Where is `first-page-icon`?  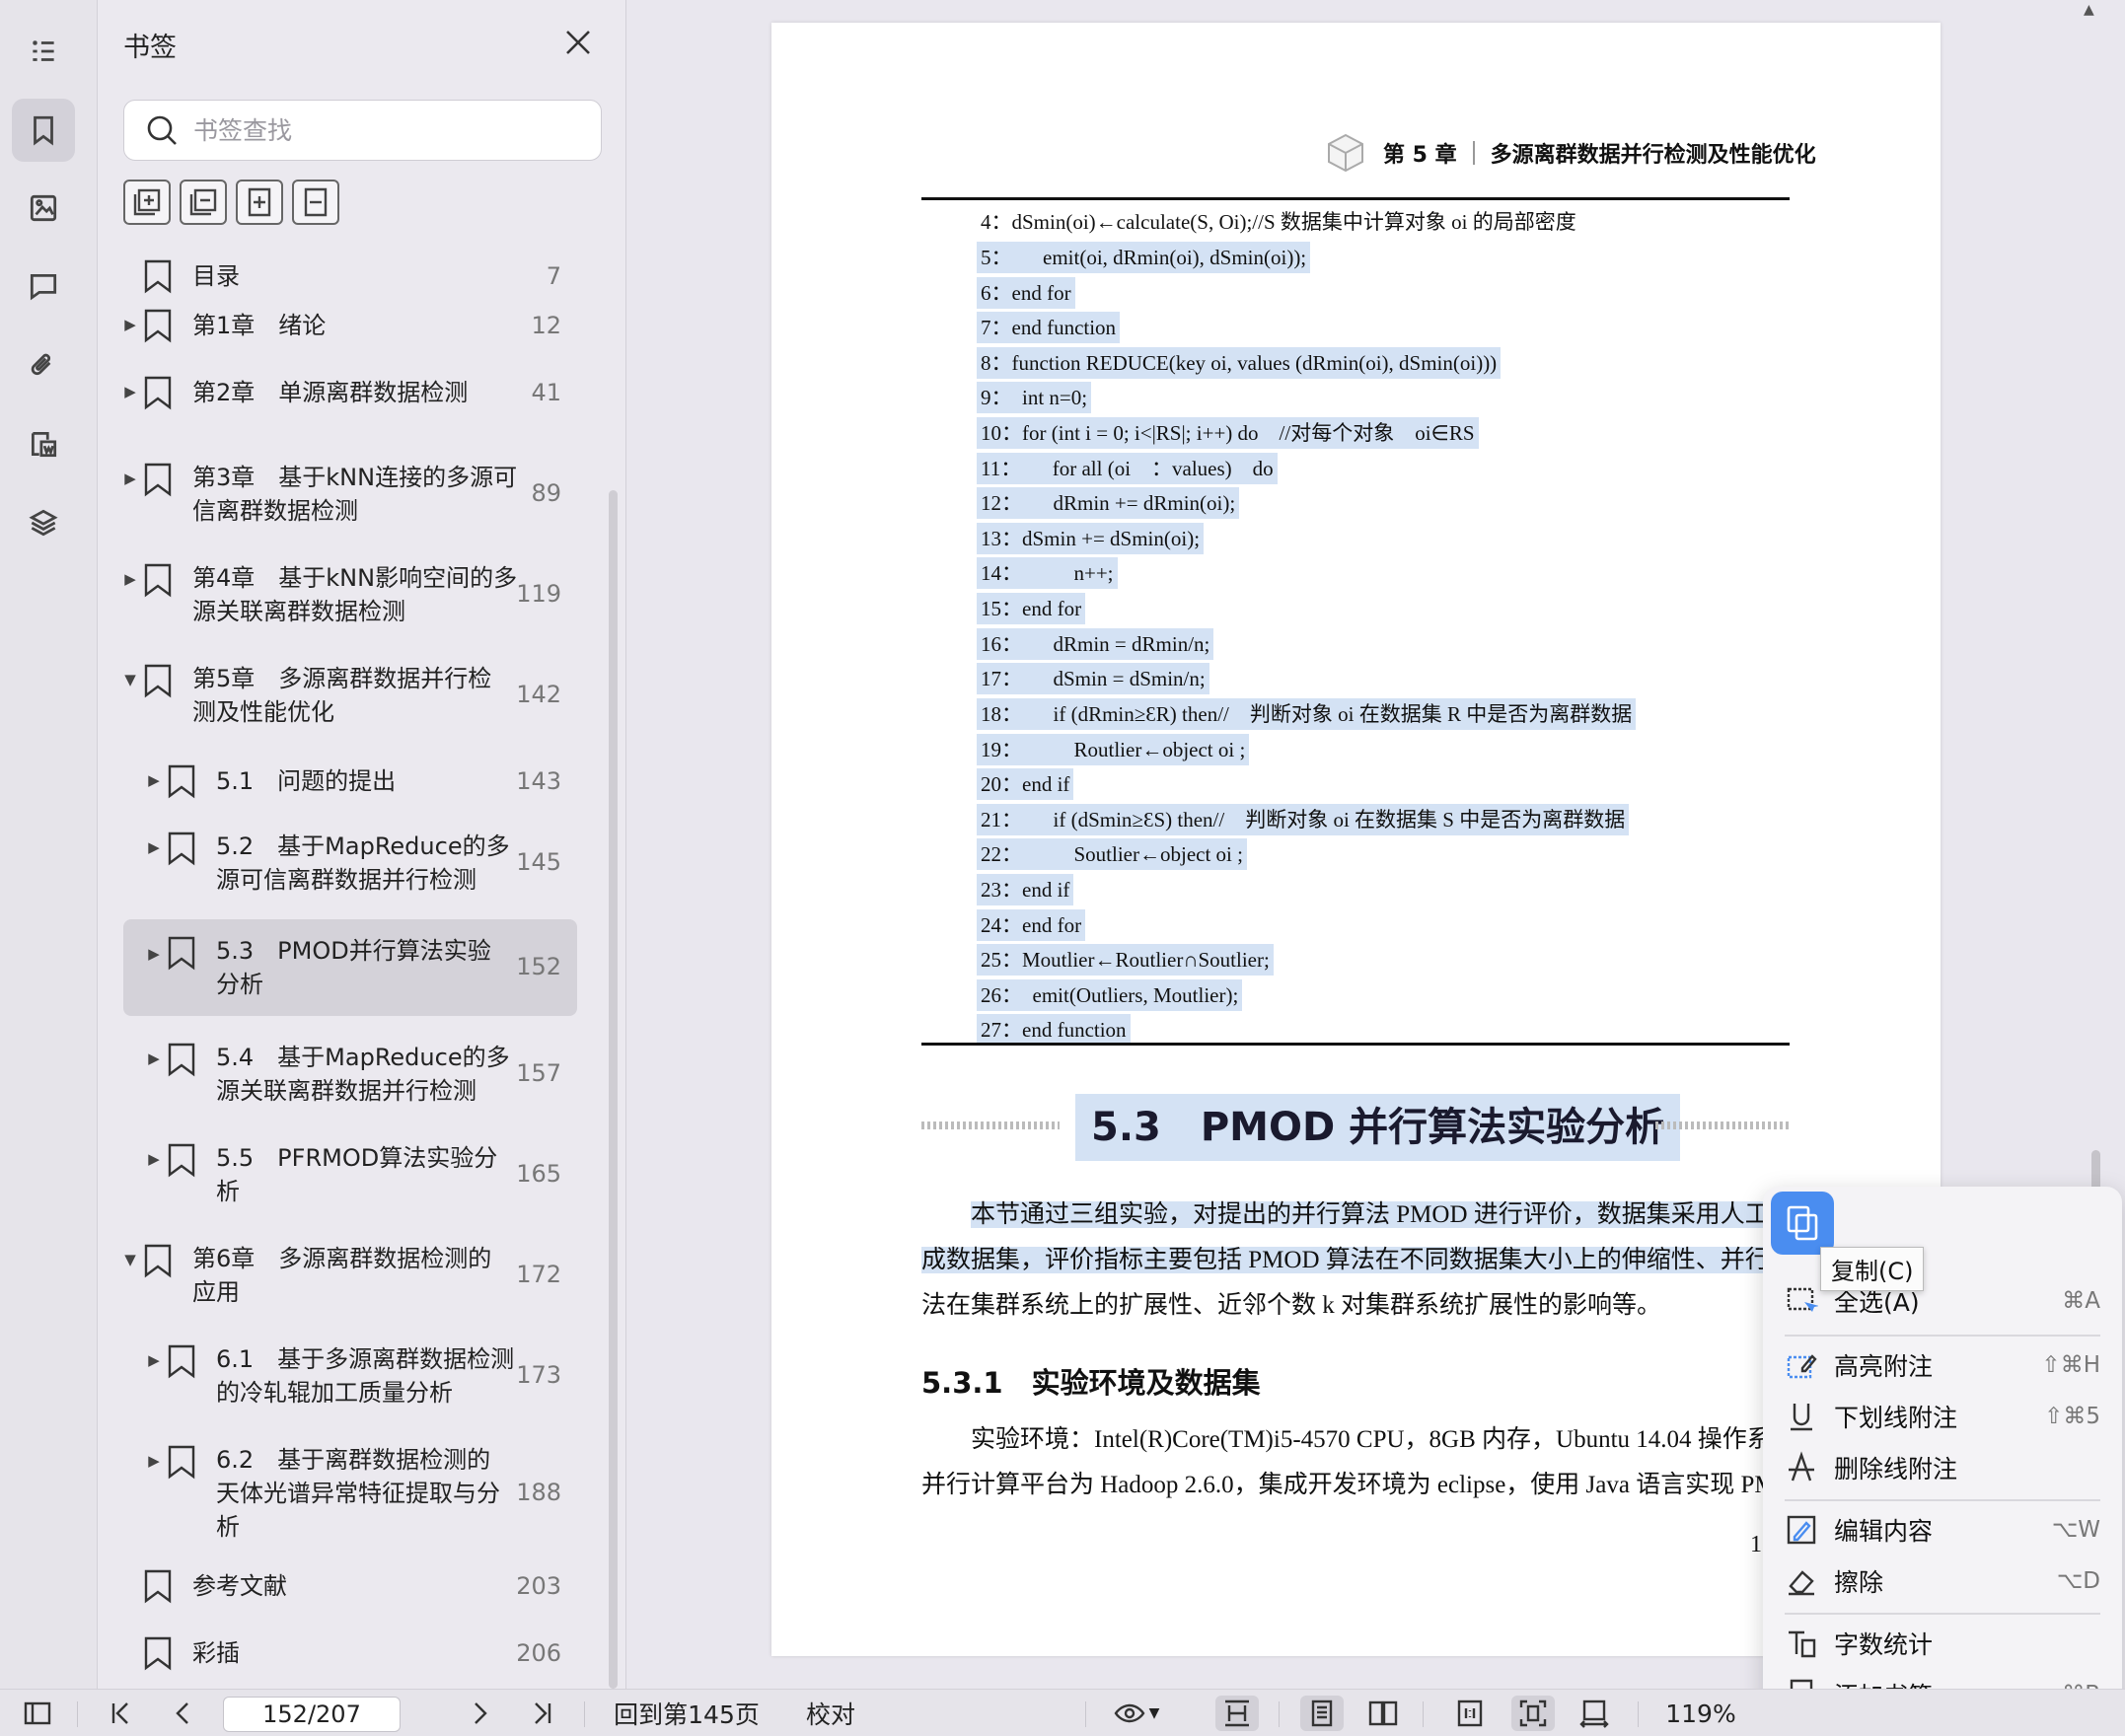
first-page-icon is located at coordinates (120, 1713).